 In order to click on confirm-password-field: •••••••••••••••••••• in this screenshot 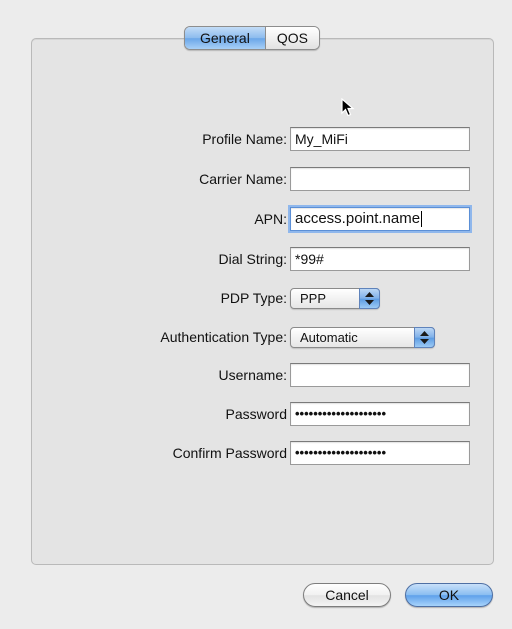, I will do `click(380, 453)`.